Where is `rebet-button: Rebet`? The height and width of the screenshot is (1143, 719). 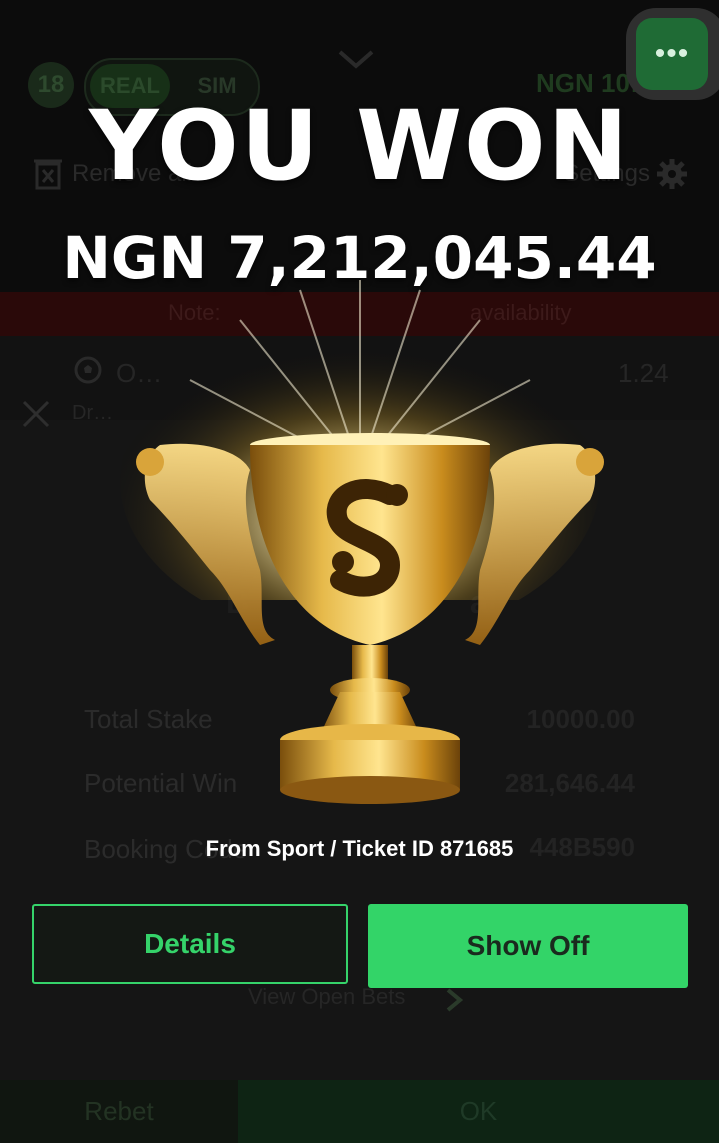 rebet-button: Rebet is located at coordinates (119, 1111).